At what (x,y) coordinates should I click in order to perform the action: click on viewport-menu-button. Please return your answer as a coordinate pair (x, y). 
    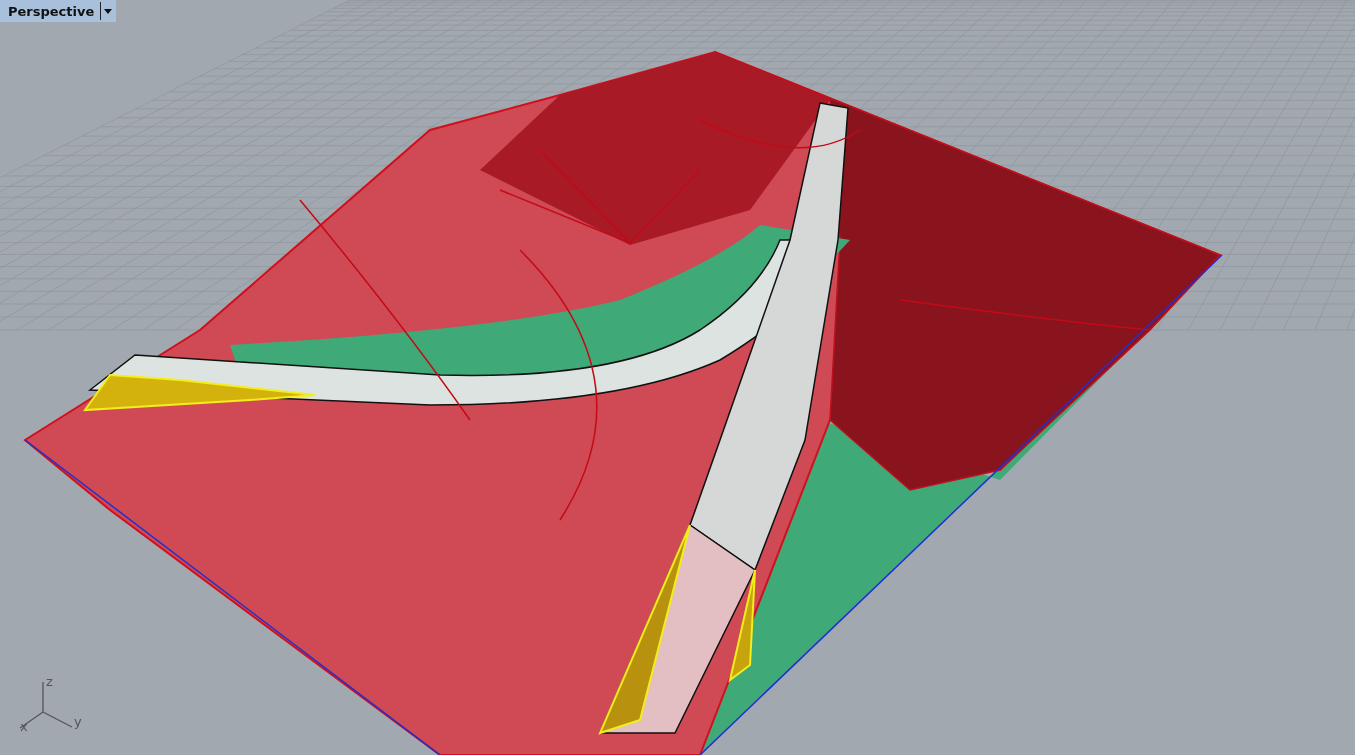
    Looking at the image, I should click on (107, 11).